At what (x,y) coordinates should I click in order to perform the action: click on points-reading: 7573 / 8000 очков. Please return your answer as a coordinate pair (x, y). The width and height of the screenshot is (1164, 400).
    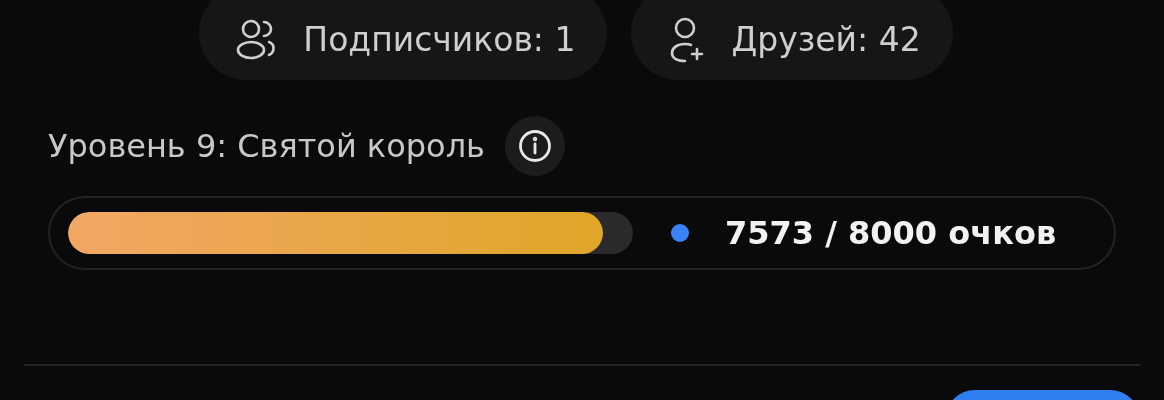
    Looking at the image, I should click on (891, 233).